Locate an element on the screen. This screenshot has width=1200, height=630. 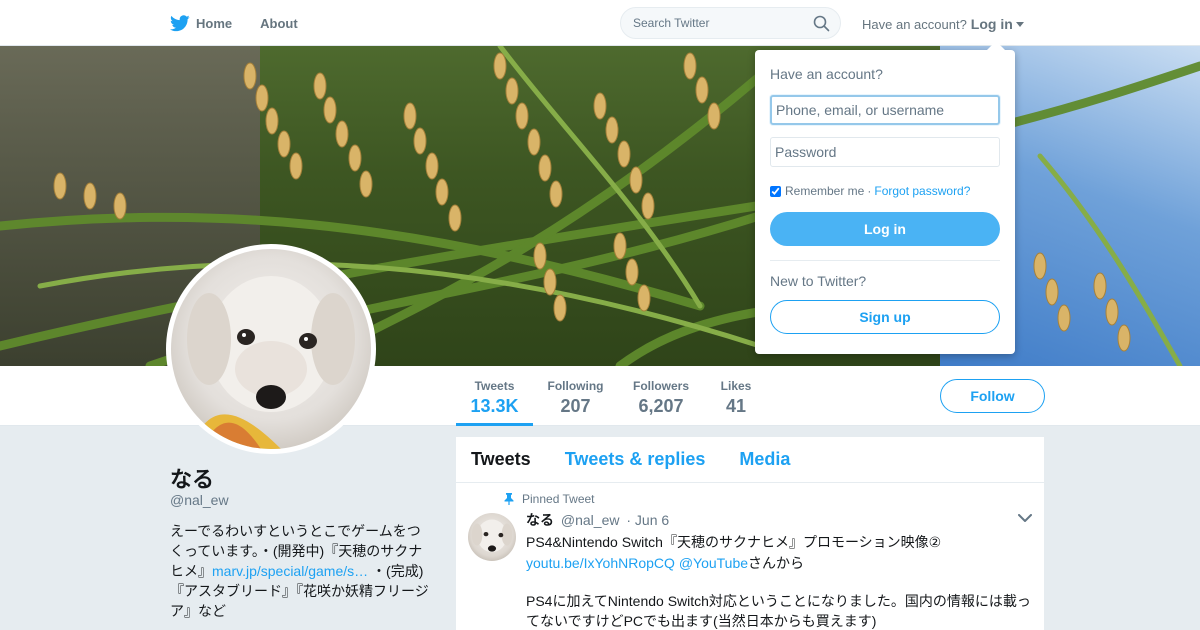
twitter-bird-icon is located at coordinates (180, 22).